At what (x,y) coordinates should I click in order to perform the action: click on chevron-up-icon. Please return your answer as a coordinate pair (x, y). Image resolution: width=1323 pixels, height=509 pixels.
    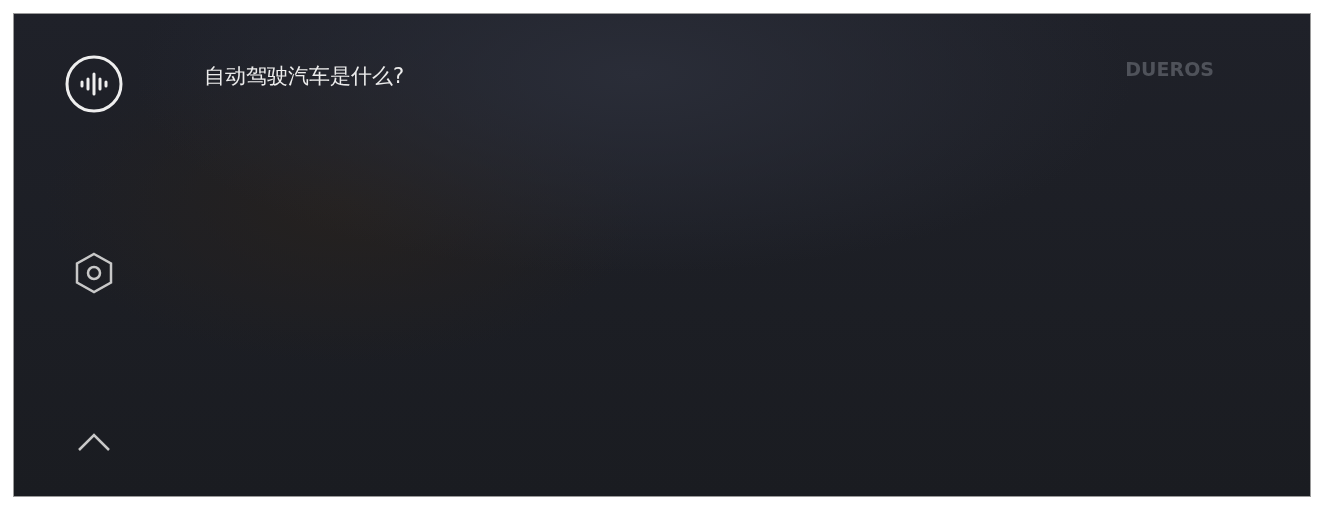
    Looking at the image, I should click on (94, 442).